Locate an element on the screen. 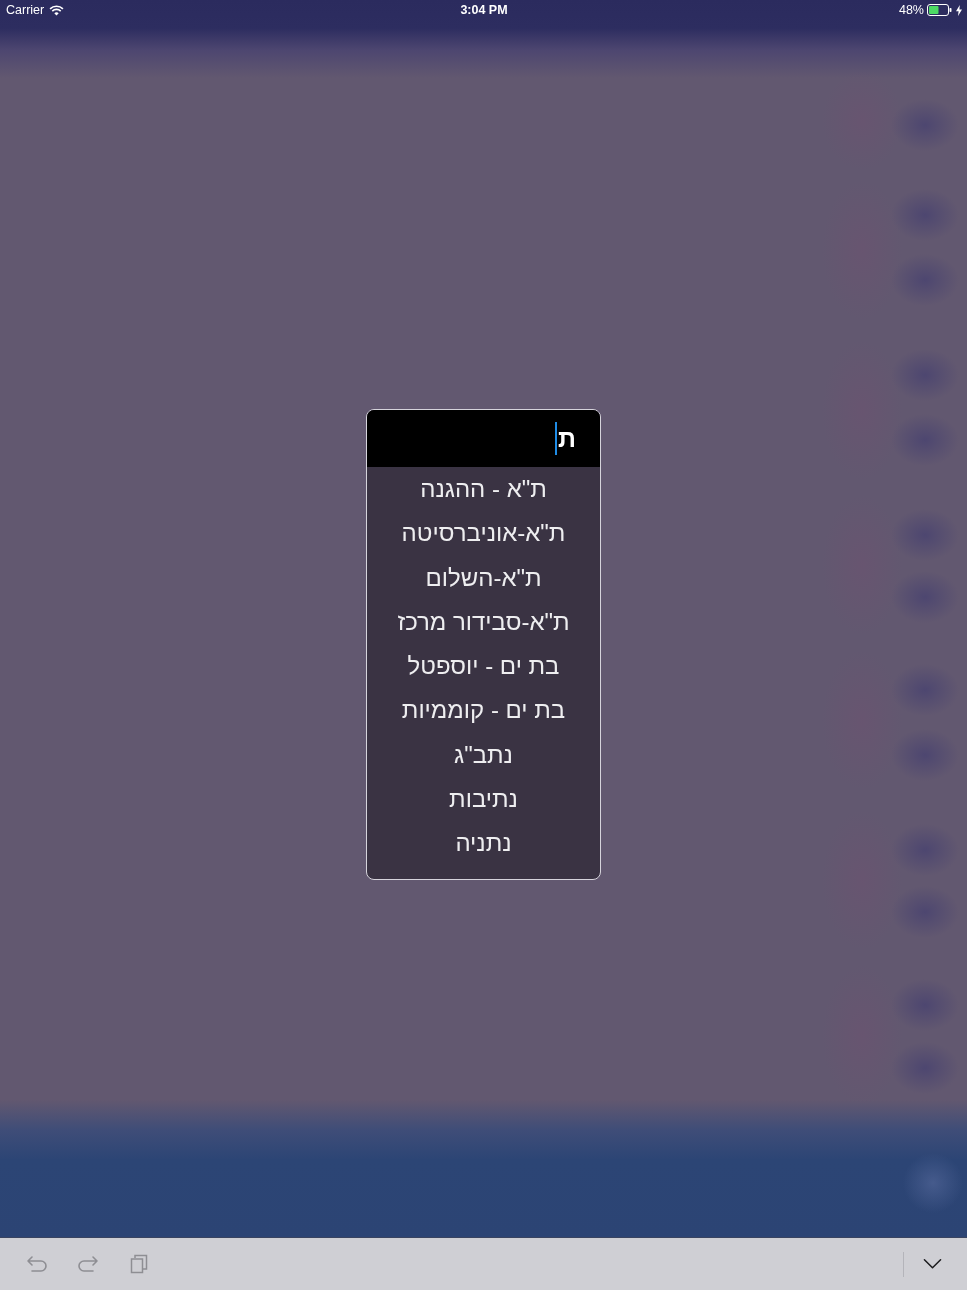 This screenshot has width=967, height=1290. carrier-label: Carrier is located at coordinates (25, 10).